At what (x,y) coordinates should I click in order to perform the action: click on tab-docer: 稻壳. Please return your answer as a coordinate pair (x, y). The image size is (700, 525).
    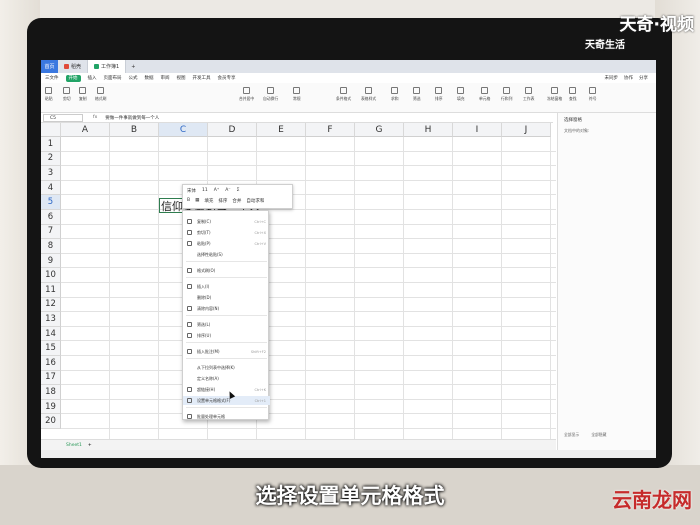
    Looking at the image, I should click on (73, 66).